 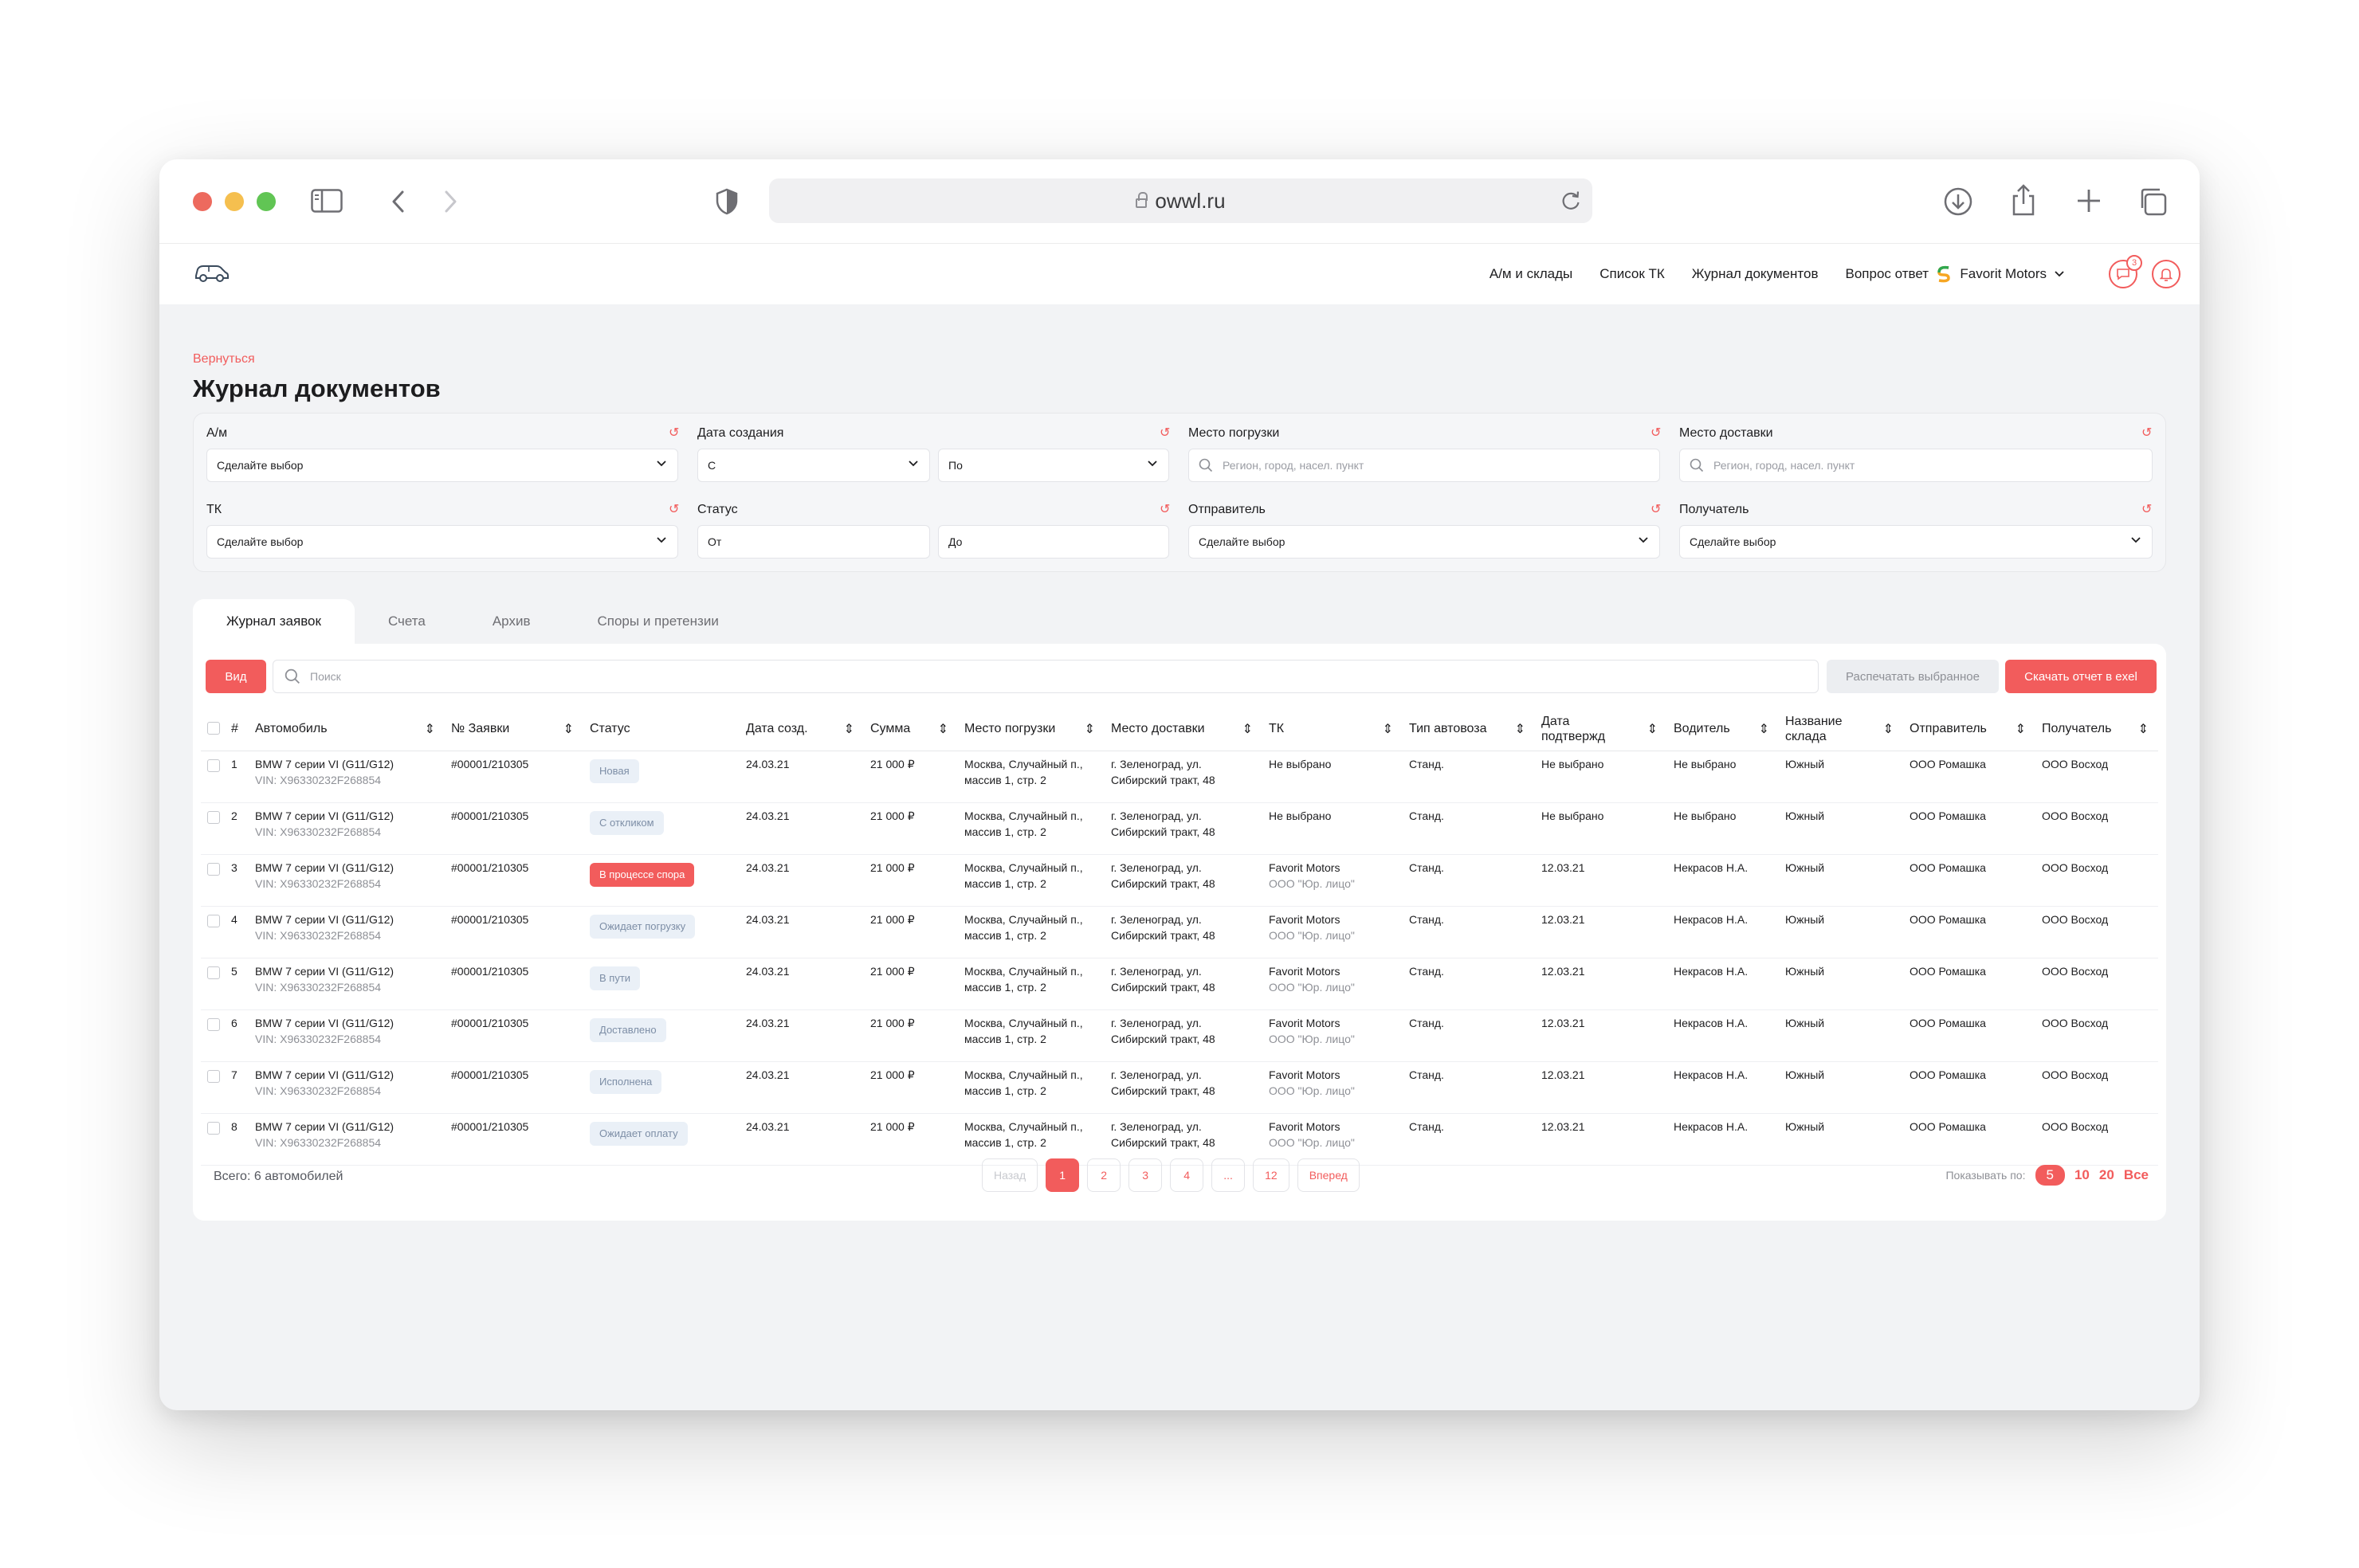 I want to click on col-warehouse: Название склада ⇕, so click(x=1841, y=729).